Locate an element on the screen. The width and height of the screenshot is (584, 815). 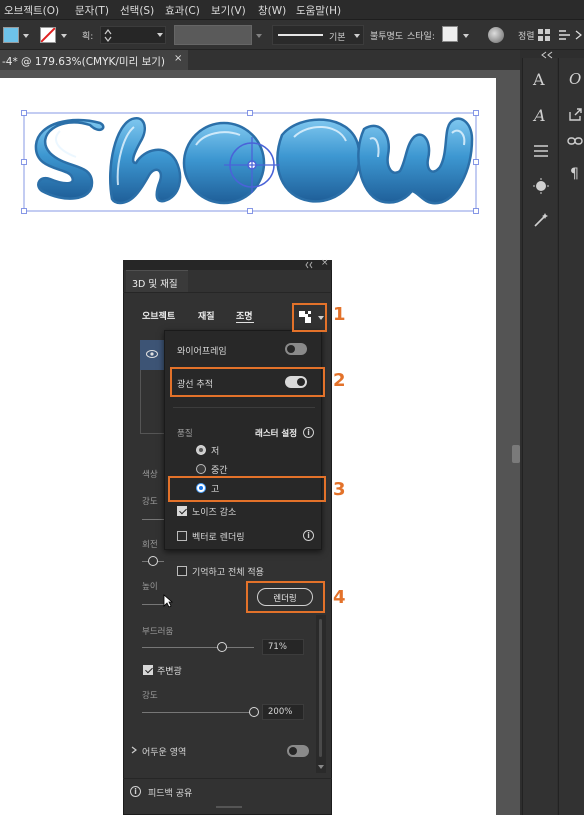
brush-definition: 기본 is located at coordinates (318, 35).